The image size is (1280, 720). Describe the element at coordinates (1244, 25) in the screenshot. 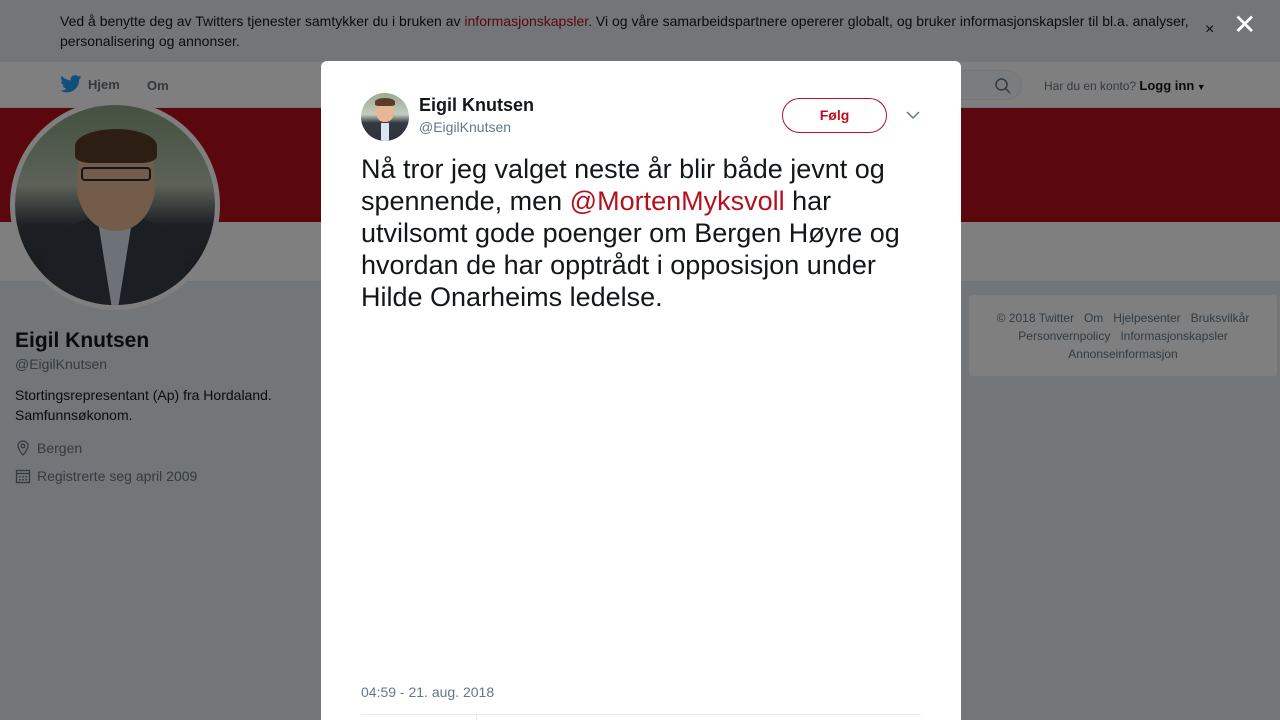

I see `close-icon: ✕` at that location.